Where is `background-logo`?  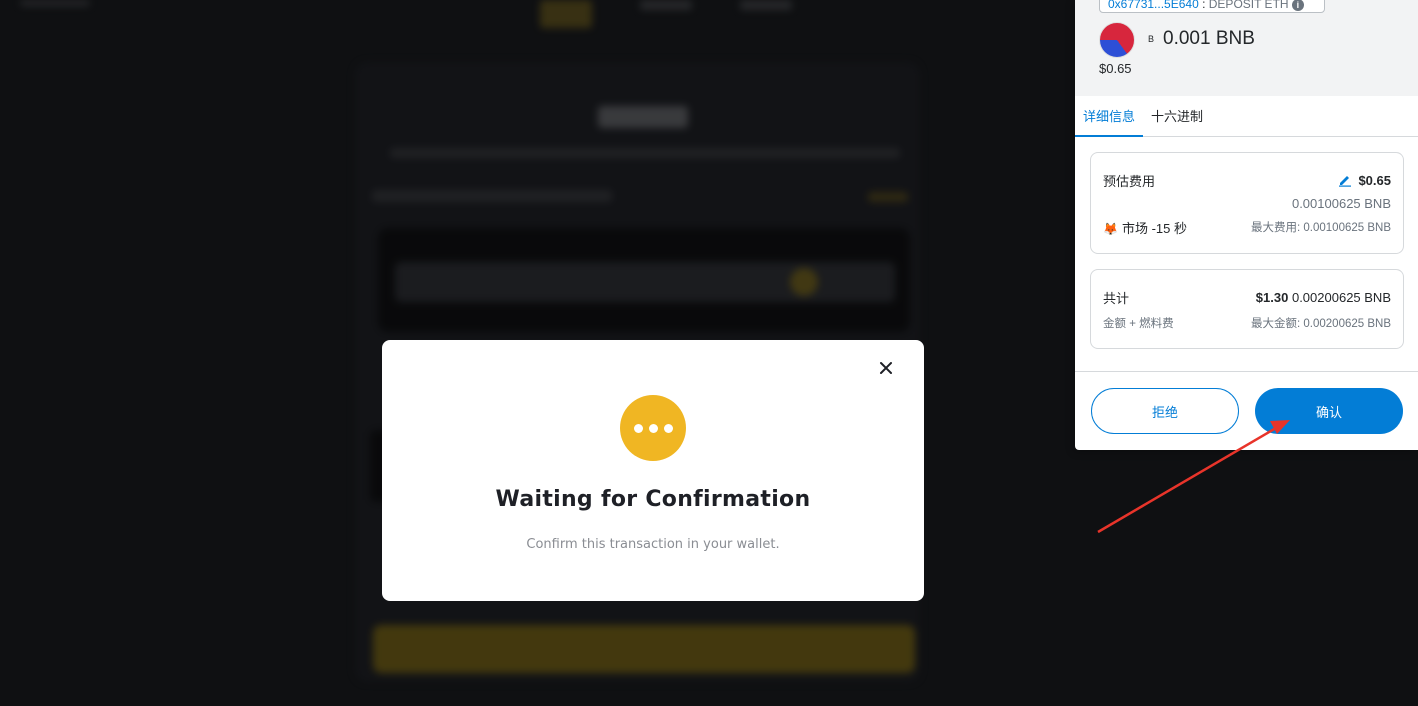 background-logo is located at coordinates (55, 3).